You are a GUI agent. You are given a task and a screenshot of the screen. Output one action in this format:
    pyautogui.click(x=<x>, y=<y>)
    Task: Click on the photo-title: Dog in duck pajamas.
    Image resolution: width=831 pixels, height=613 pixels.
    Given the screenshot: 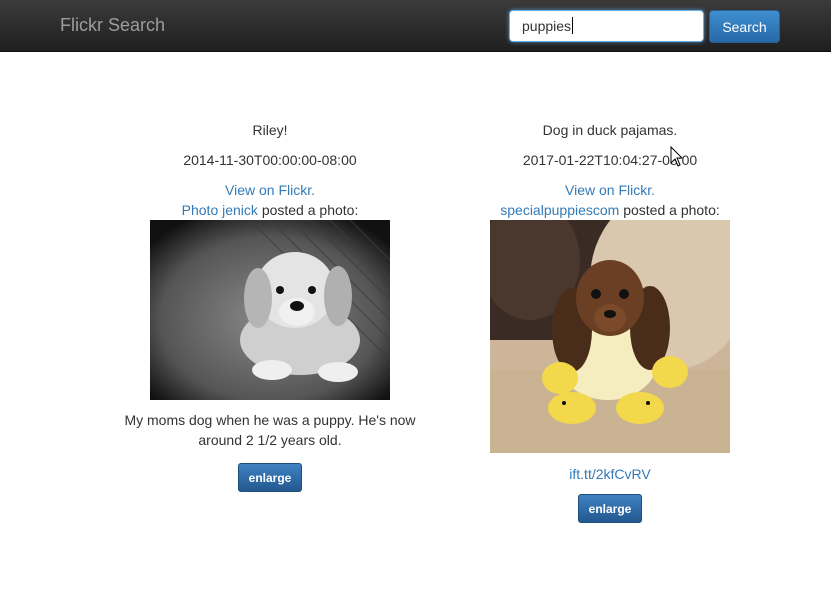 What is the action you would take?
    pyautogui.click(x=610, y=130)
    